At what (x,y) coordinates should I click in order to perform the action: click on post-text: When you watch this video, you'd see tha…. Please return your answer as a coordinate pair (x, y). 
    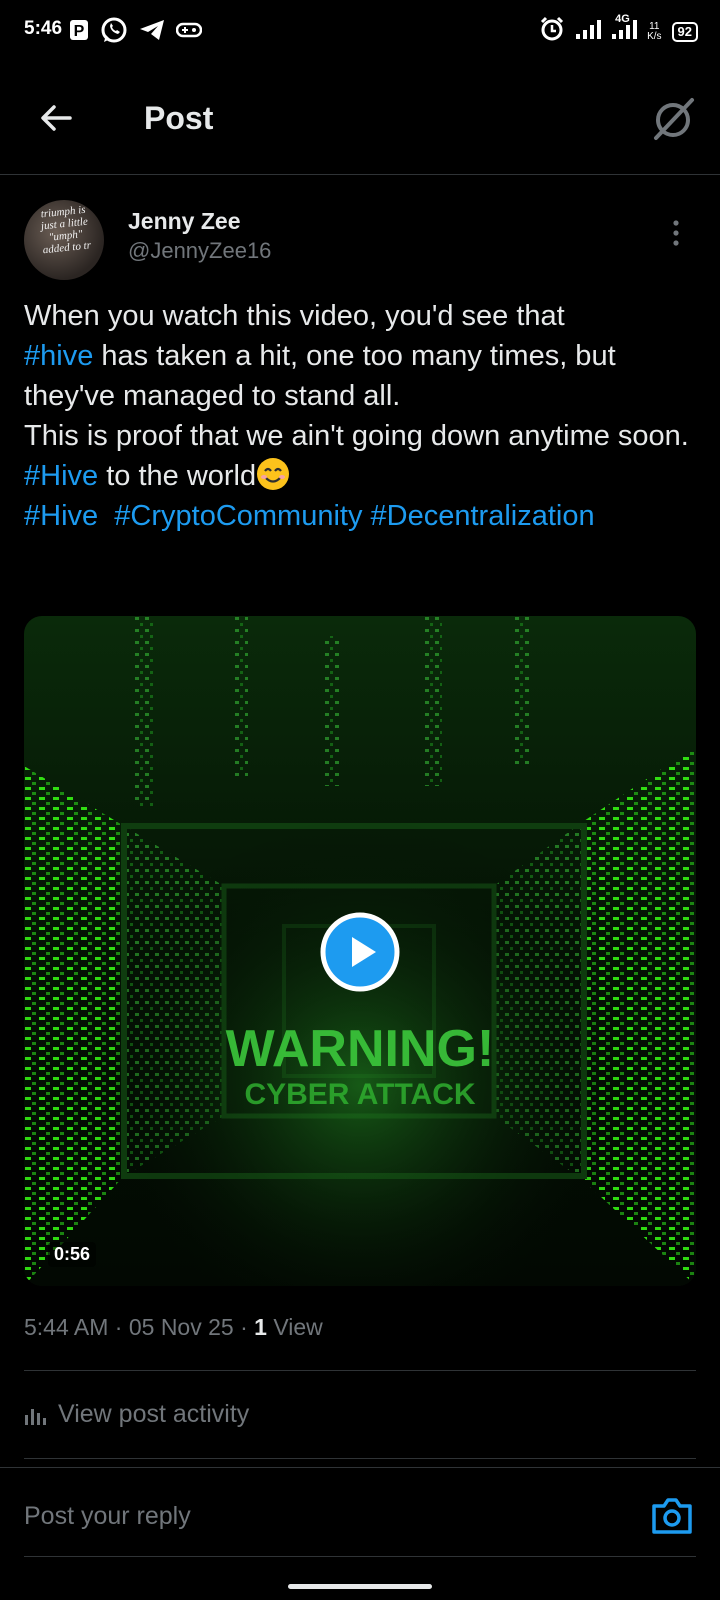
    Looking at the image, I should click on (364, 416).